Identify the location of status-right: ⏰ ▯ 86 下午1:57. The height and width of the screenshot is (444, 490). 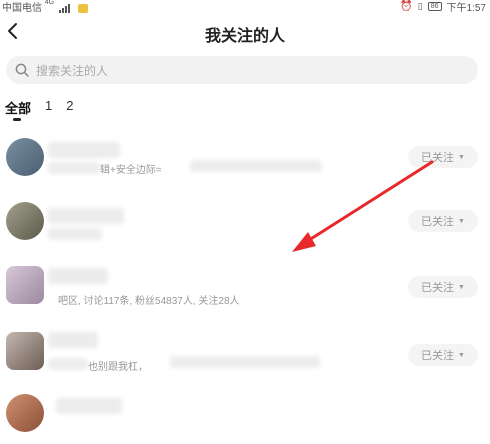
(443, 7).